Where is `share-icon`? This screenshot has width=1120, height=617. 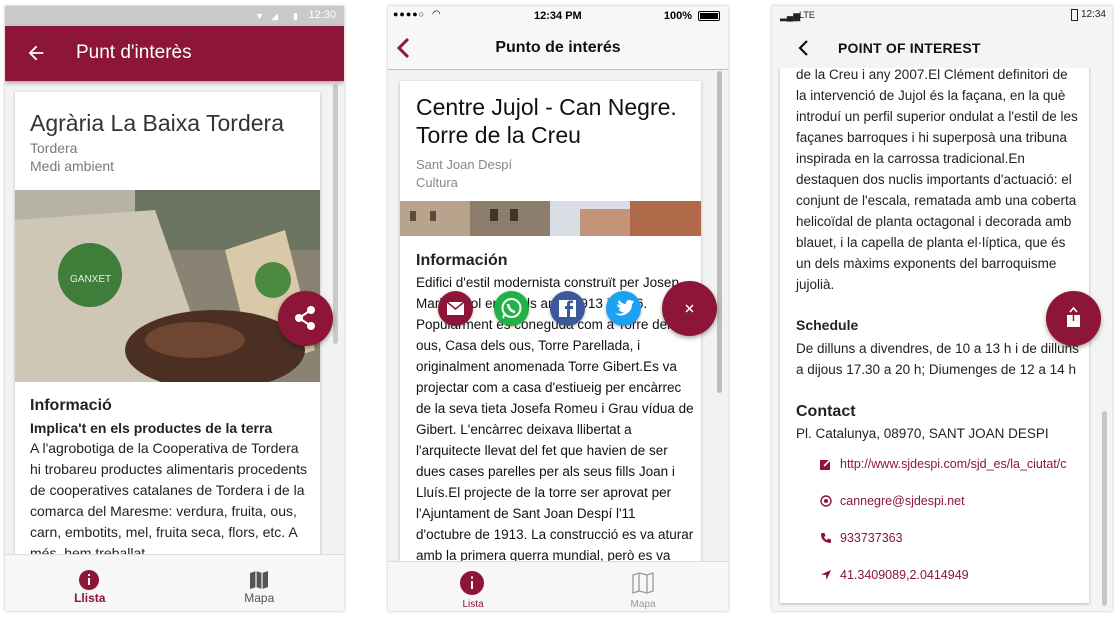
share-icon is located at coordinates (305, 318).